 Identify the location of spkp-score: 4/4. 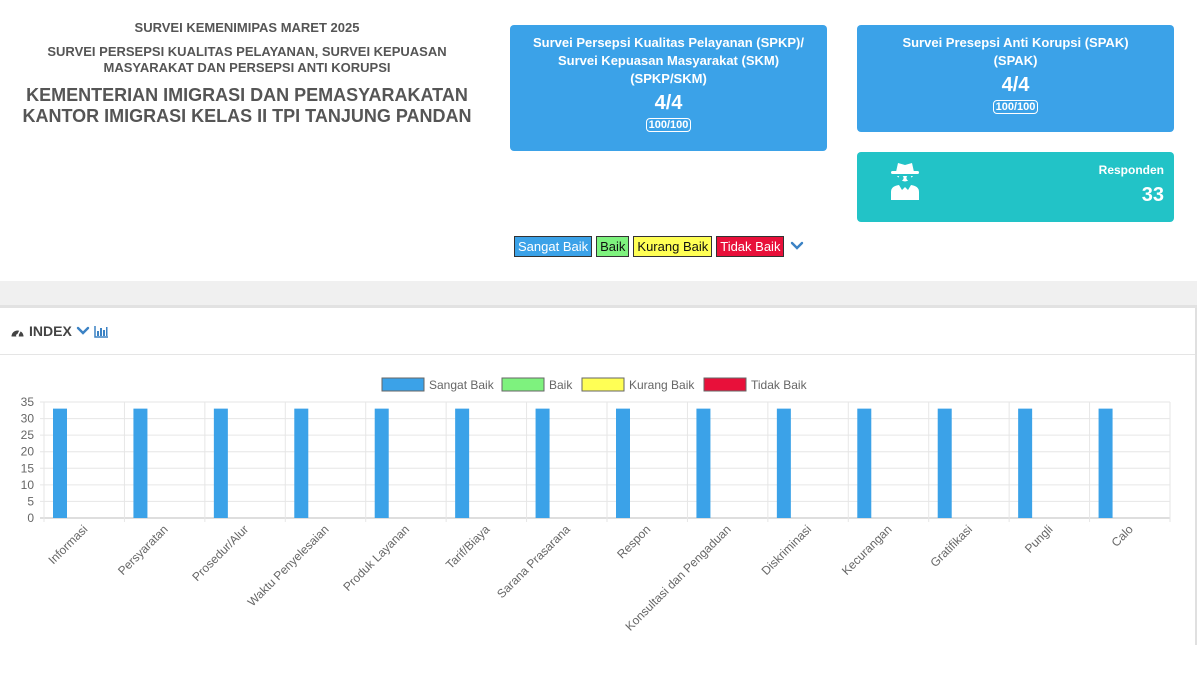
(668, 103).